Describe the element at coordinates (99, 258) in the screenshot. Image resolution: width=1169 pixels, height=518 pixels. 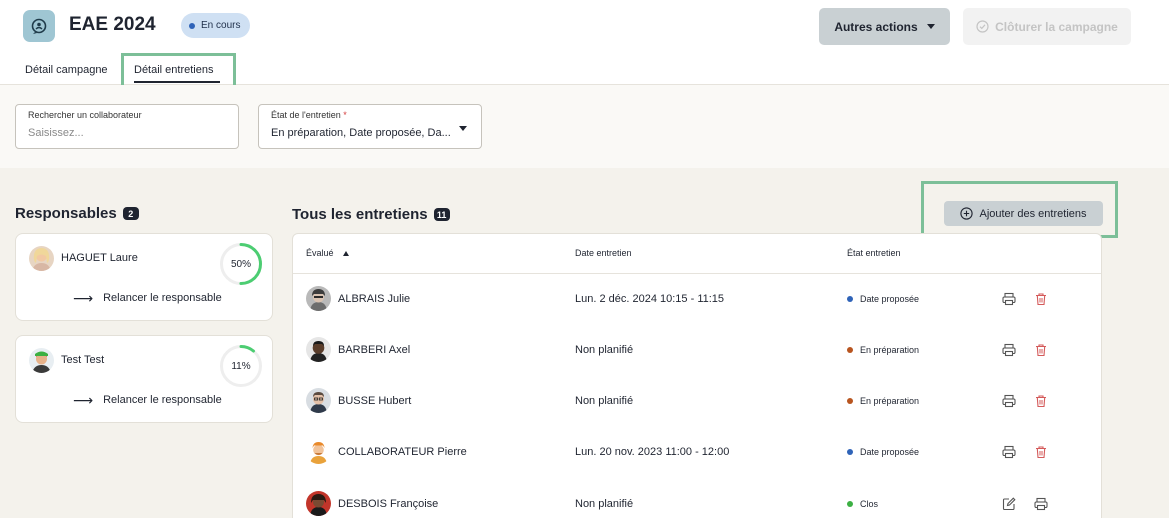
I see `manager-name: HAGUET Laure` at that location.